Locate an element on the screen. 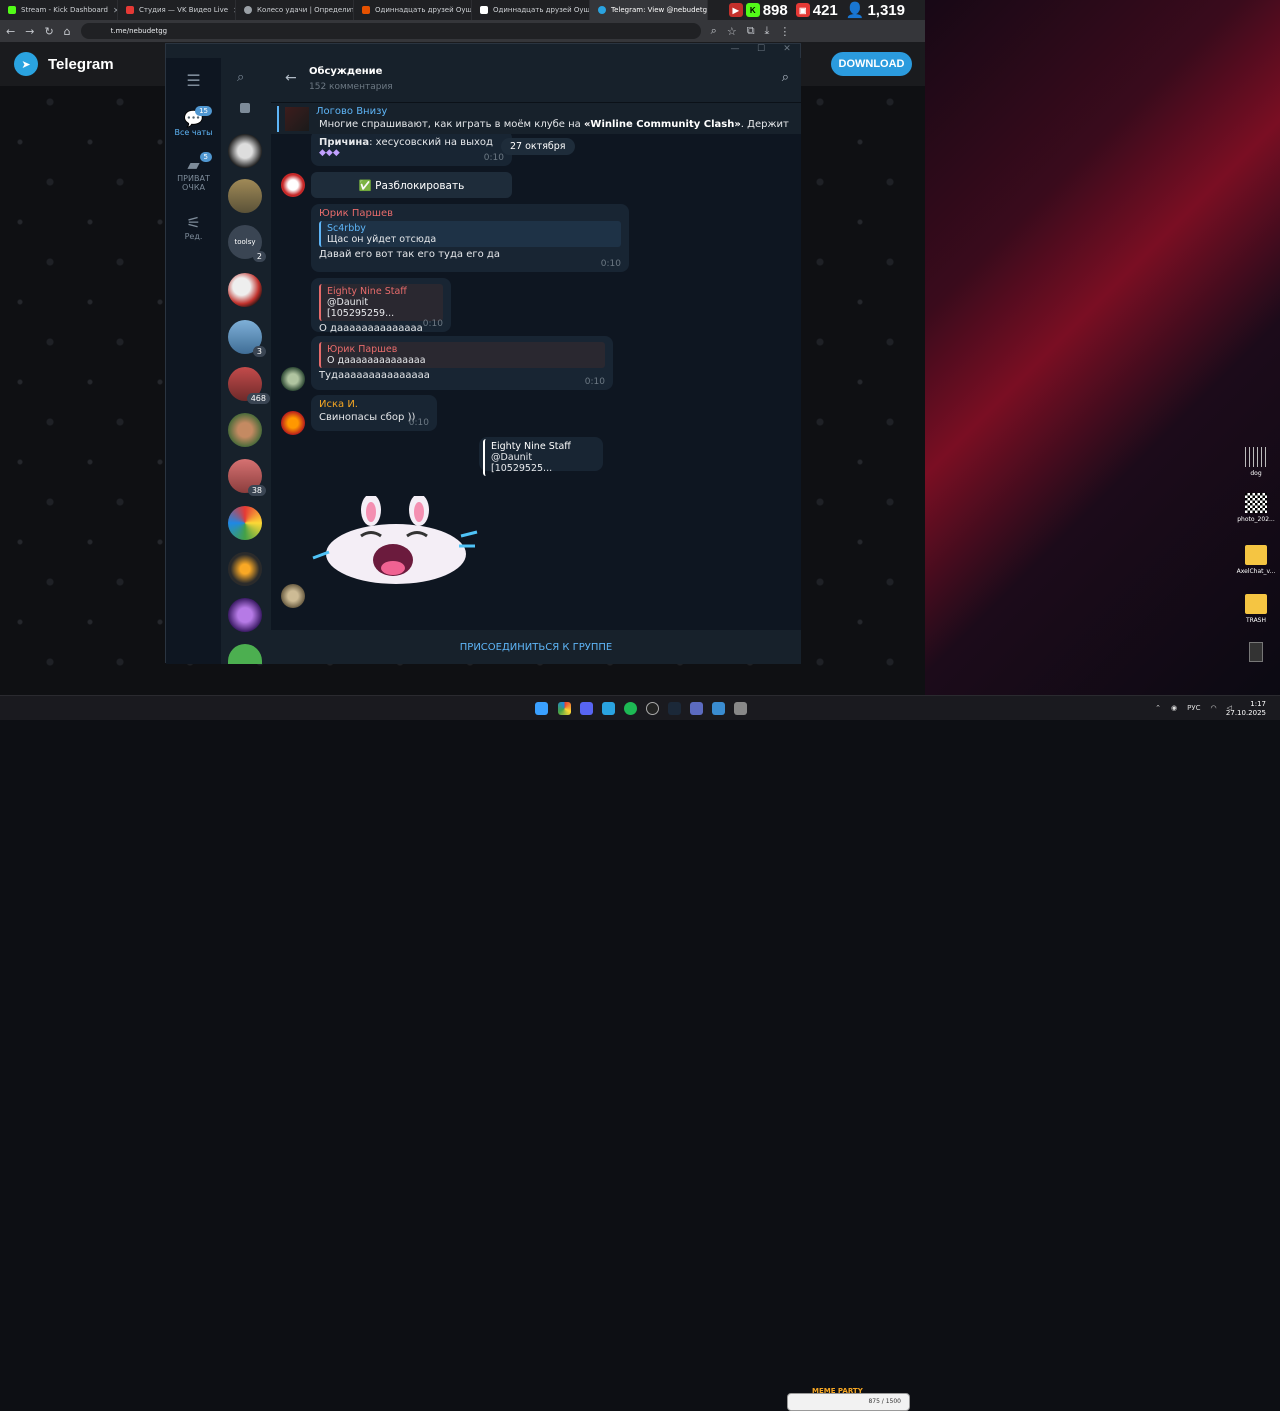 The height and width of the screenshot is (1411, 1280). reply-quote: Юрик Паршев О даааааааааааааа is located at coordinates (462, 355).